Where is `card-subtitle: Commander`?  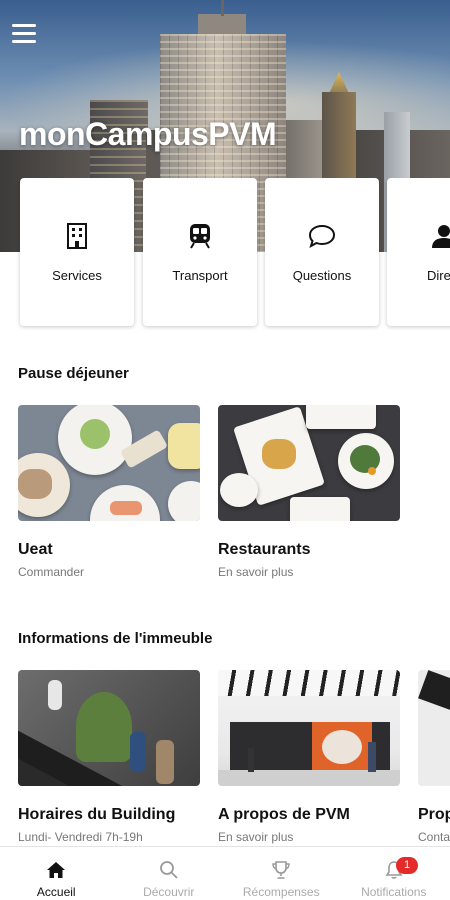
card-subtitle: Commander is located at coordinates (51, 572).